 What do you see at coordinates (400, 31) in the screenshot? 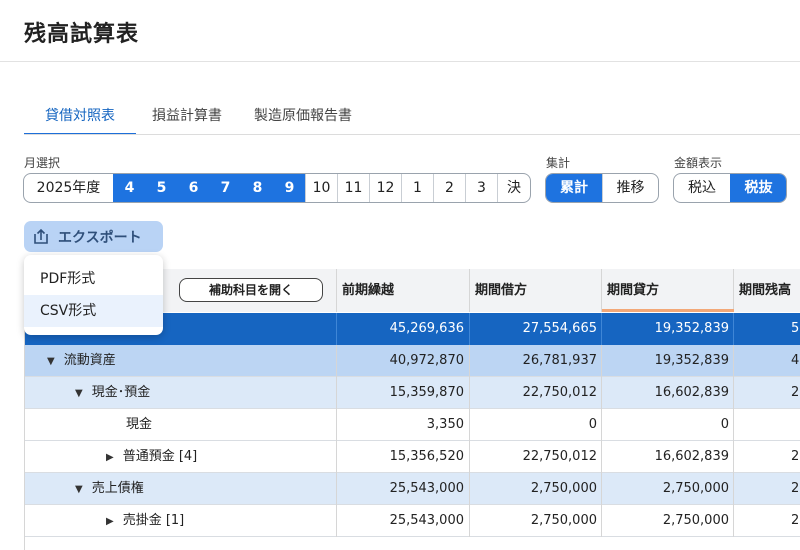
I see `header: 残高試算表` at bounding box center [400, 31].